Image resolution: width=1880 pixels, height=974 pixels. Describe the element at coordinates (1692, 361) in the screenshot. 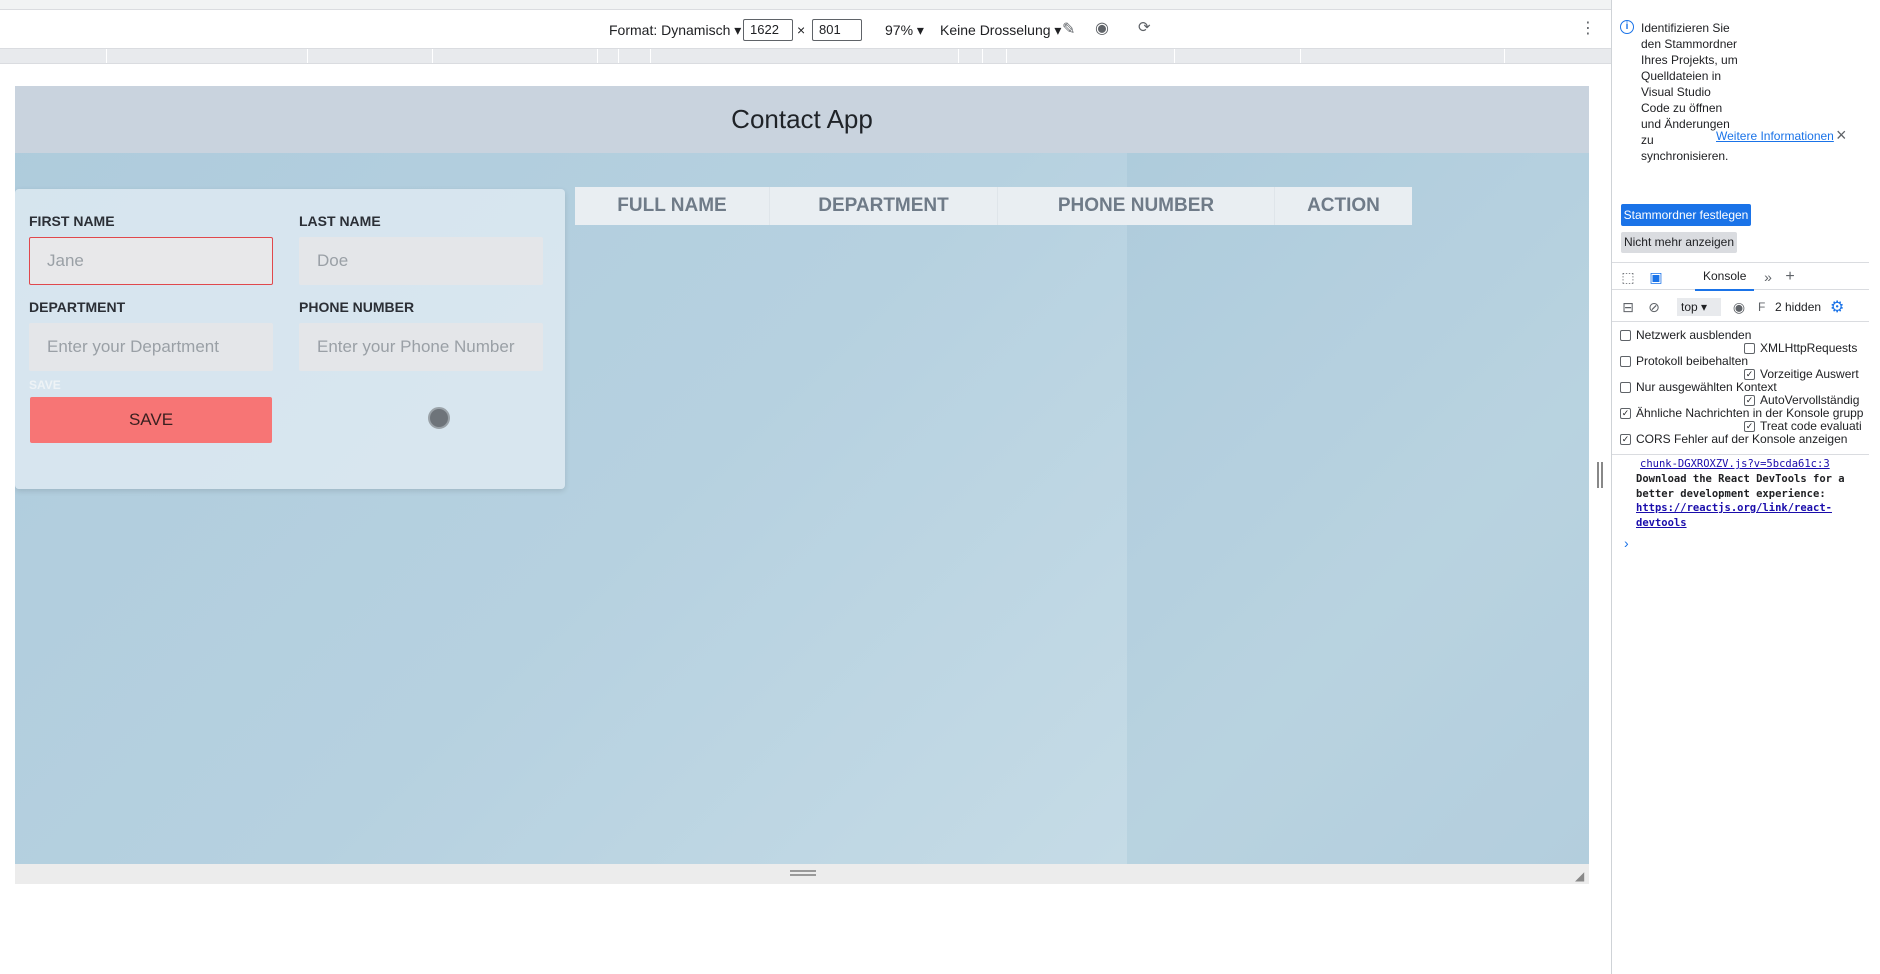

I see `setting-label: Protokoll beibehalten` at that location.